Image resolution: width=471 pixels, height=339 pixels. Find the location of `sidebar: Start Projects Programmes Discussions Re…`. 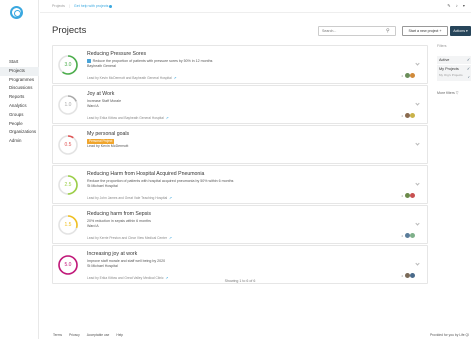

sidebar: Start Projects Programmes Discussions Re… is located at coordinates (19, 169).